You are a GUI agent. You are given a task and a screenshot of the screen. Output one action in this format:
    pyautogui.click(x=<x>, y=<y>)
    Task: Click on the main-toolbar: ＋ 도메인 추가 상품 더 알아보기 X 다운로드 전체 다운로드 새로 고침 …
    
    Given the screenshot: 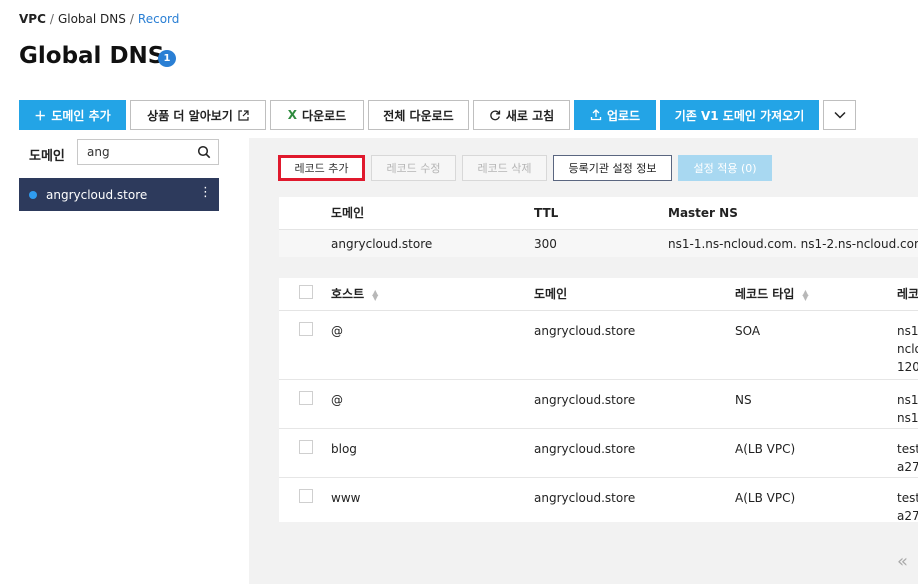 What is the action you would take?
    pyautogui.click(x=437, y=115)
    